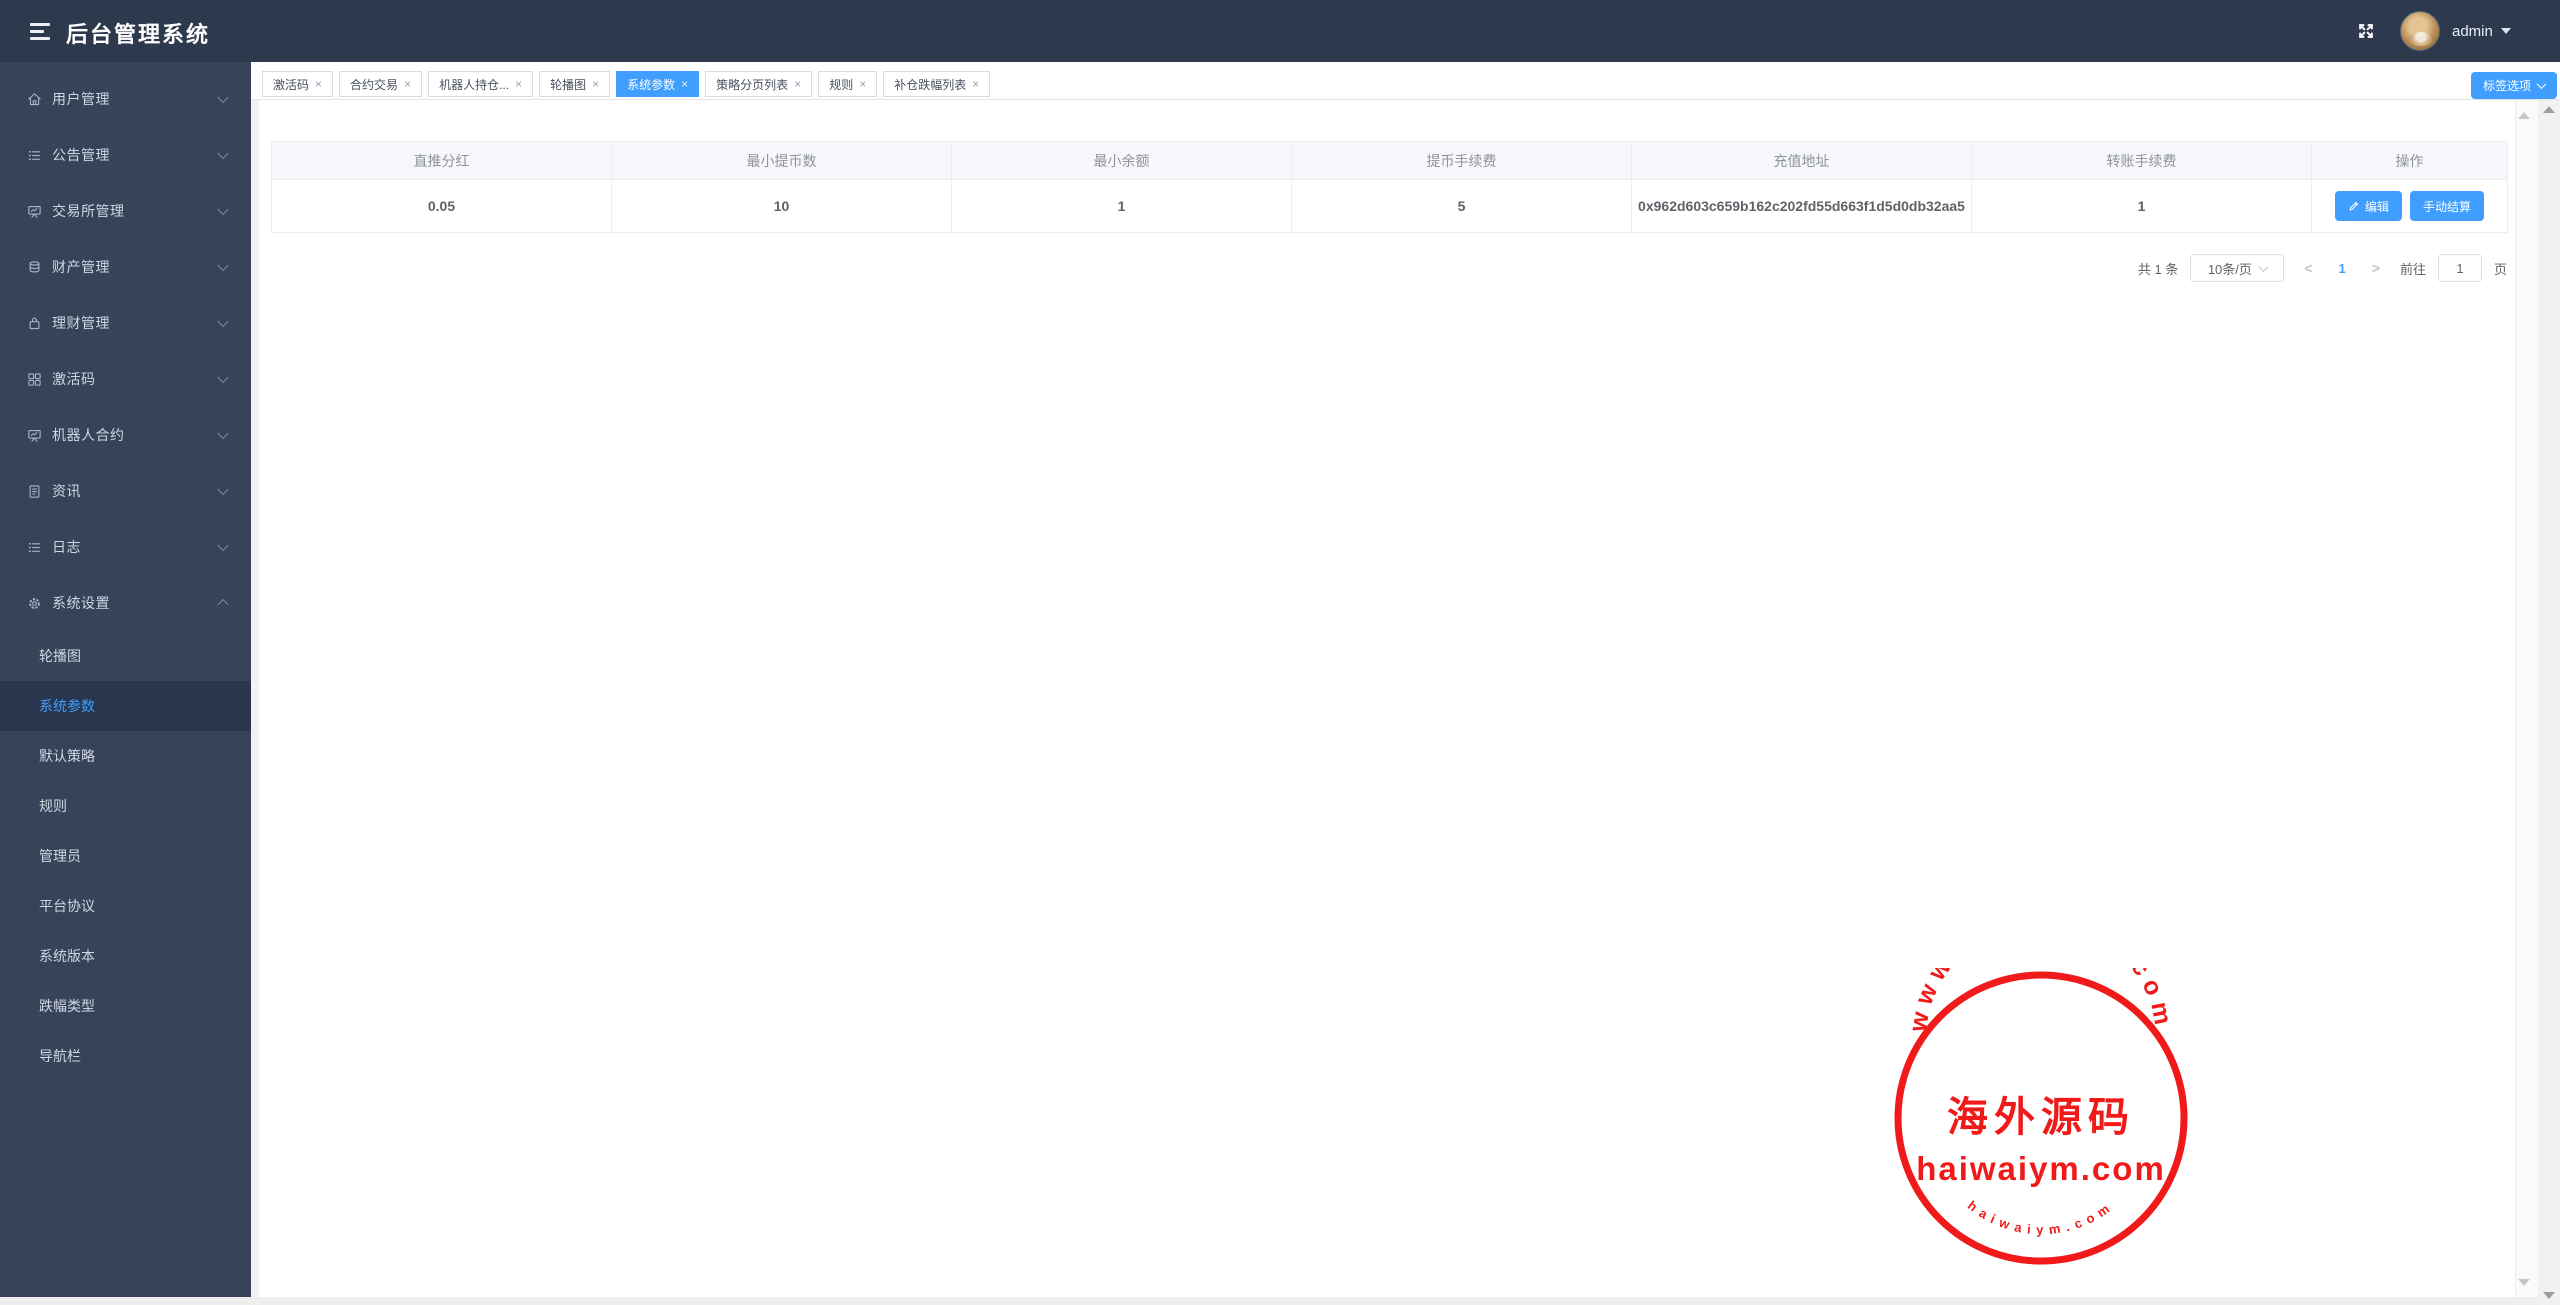 The height and width of the screenshot is (1305, 2560). I want to click on col-withdraw-fee: 提币手续费, so click(1461, 160).